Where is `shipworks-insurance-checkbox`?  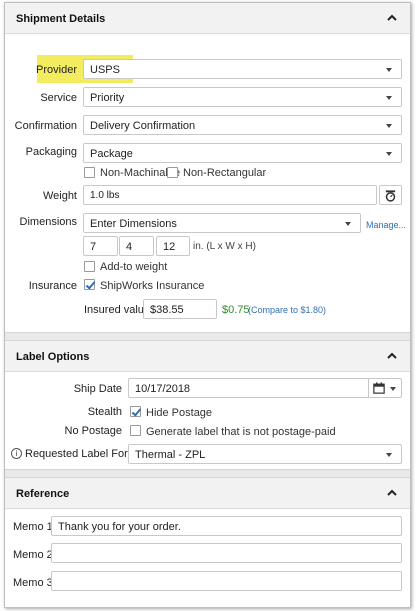 shipworks-insurance-checkbox is located at coordinates (89, 284).